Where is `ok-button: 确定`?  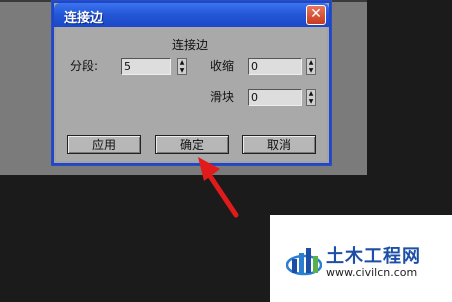
ok-button: 确定 is located at coordinates (192, 144).